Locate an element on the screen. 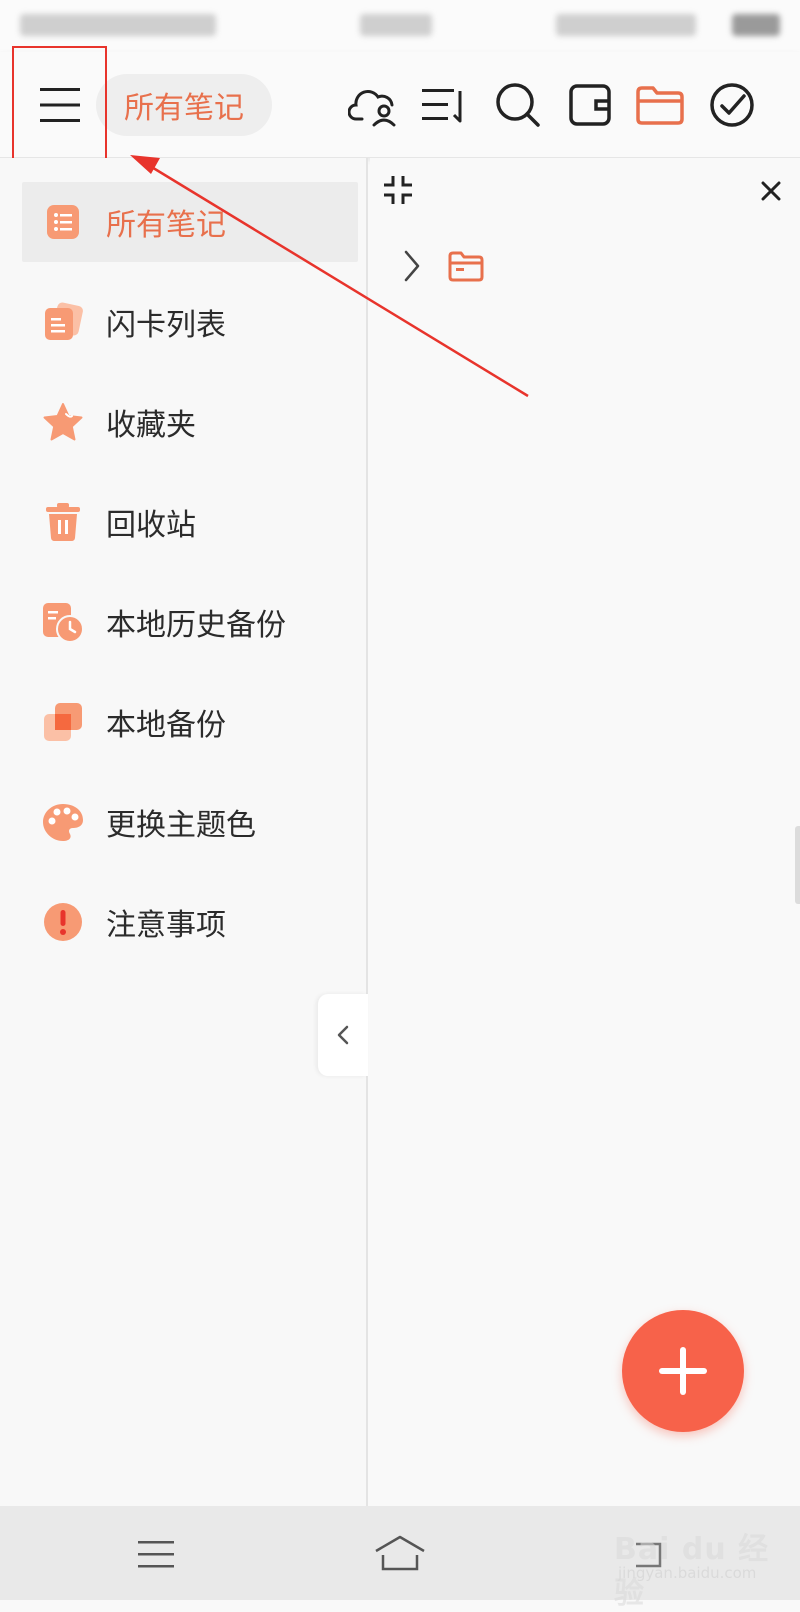 The height and width of the screenshot is (1612, 800). search-button is located at coordinates (518, 105).